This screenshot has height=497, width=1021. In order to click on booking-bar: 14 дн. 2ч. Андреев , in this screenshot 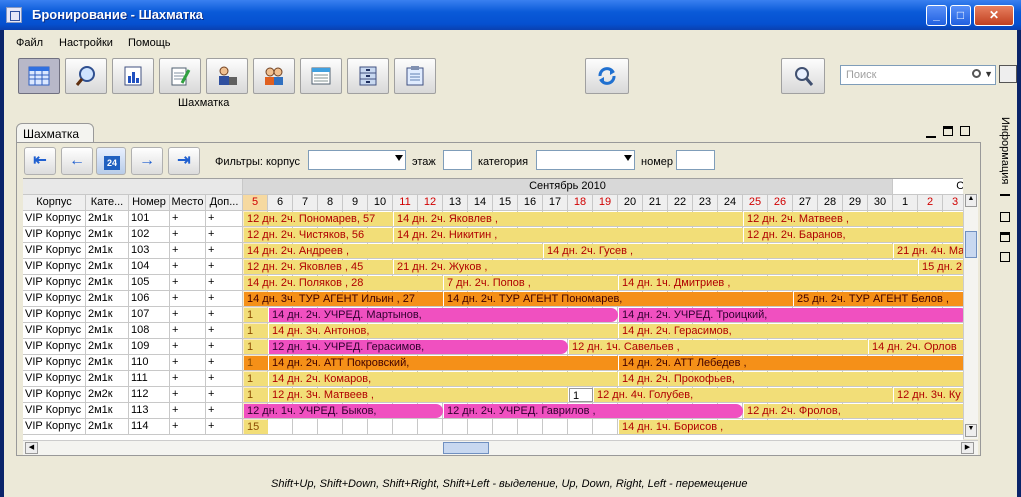, I will do `click(393, 251)`.